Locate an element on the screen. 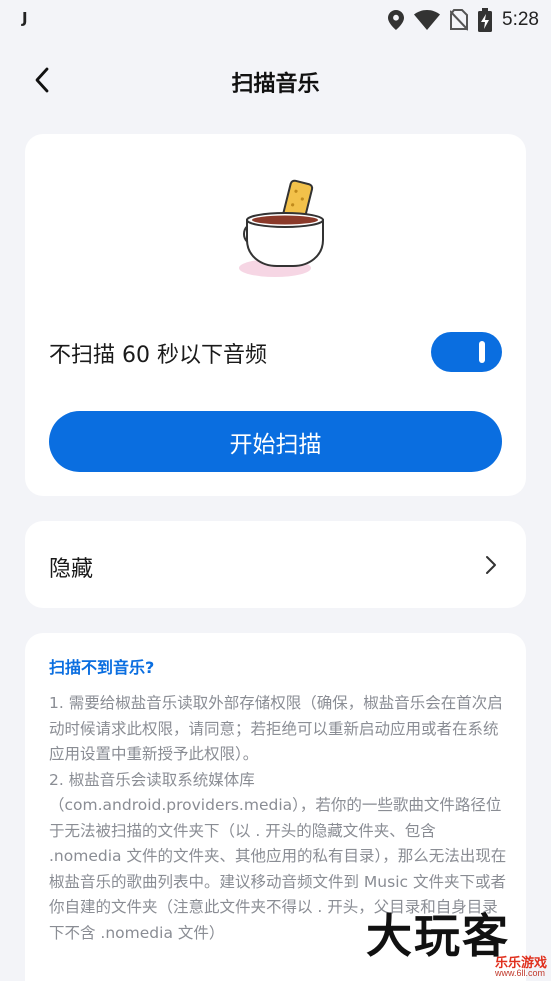  status-time: 5:28 is located at coordinates (520, 19).